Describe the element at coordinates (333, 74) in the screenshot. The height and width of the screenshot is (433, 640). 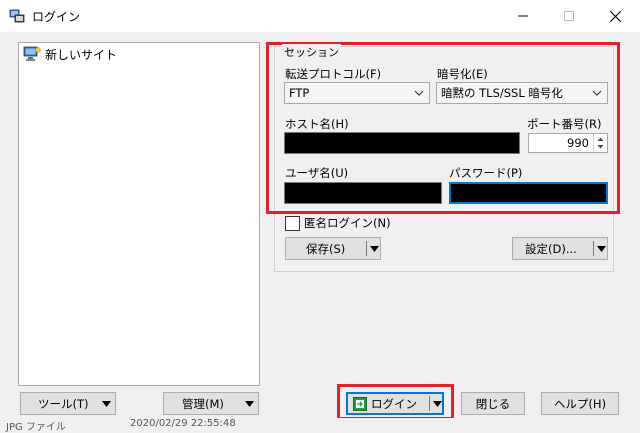
I see `protocol-label: 転送プロトコル(F)` at that location.